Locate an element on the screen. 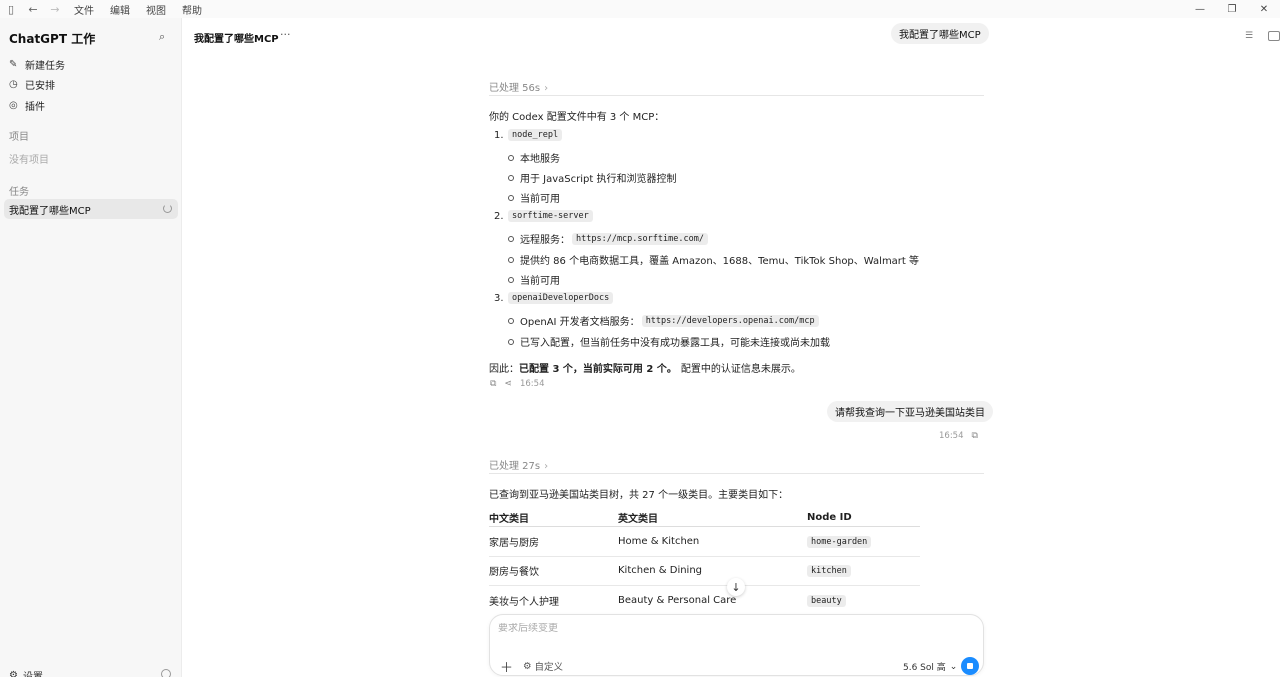 This screenshot has width=1280, height=677. projects-heading: 项目 is located at coordinates (19, 137).